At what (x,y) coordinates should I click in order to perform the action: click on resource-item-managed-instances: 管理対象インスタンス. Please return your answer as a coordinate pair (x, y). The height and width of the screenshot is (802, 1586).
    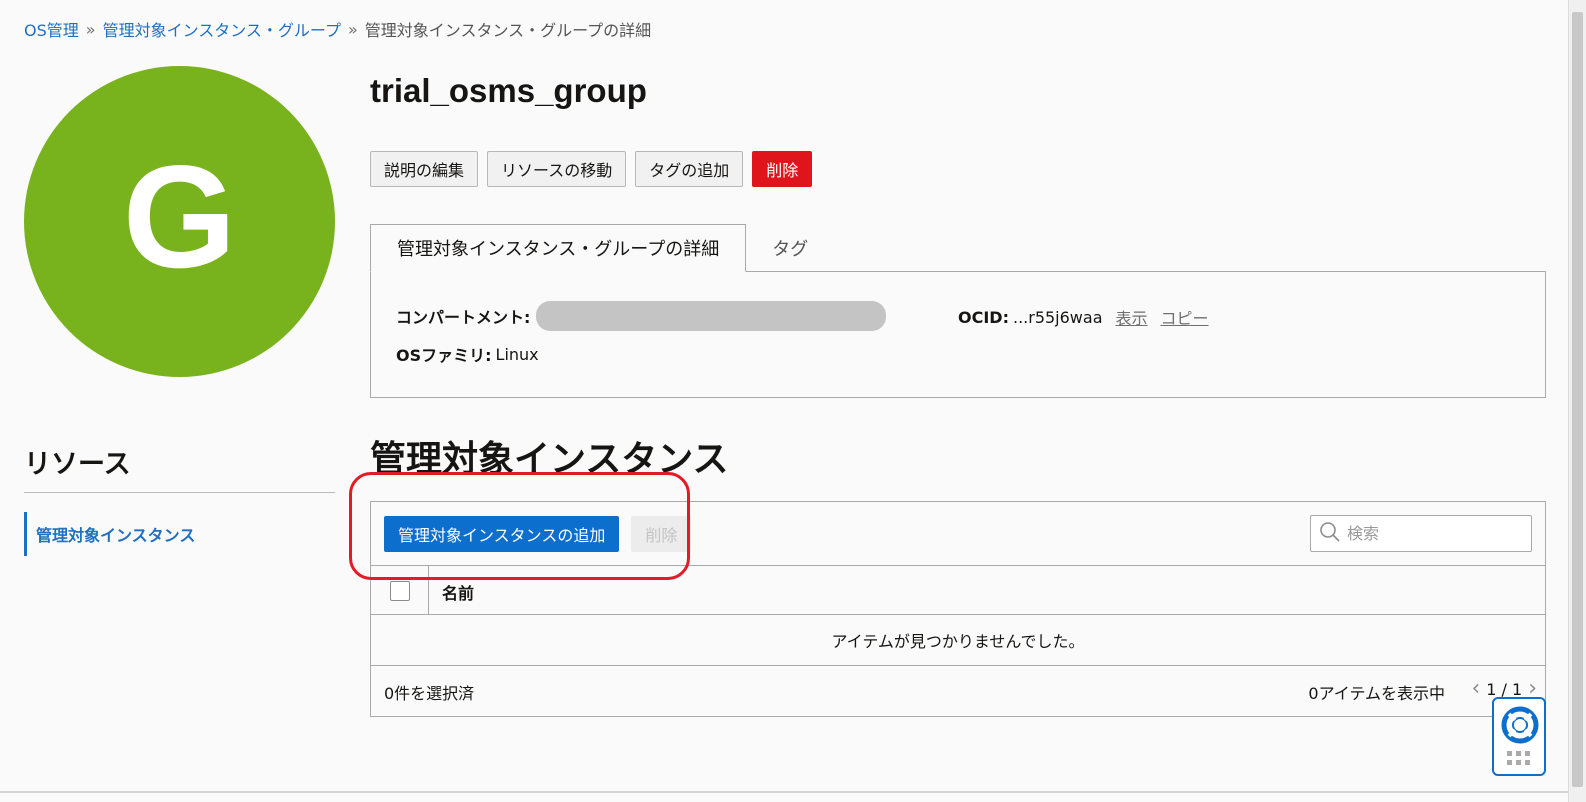
    Looking at the image, I should click on (109, 534).